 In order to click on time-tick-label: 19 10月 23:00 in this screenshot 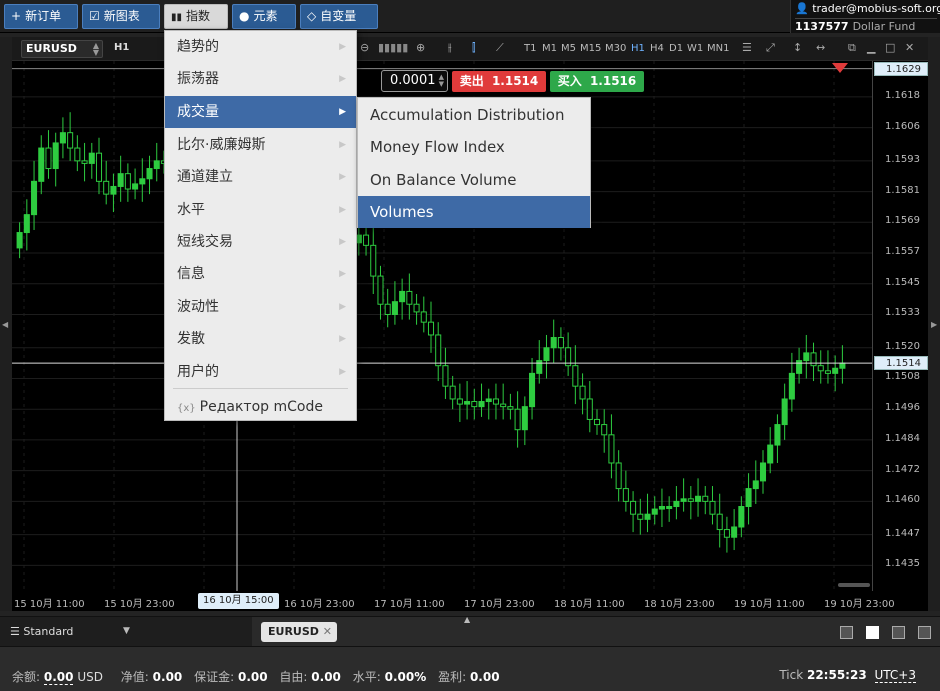, I will do `click(859, 604)`.